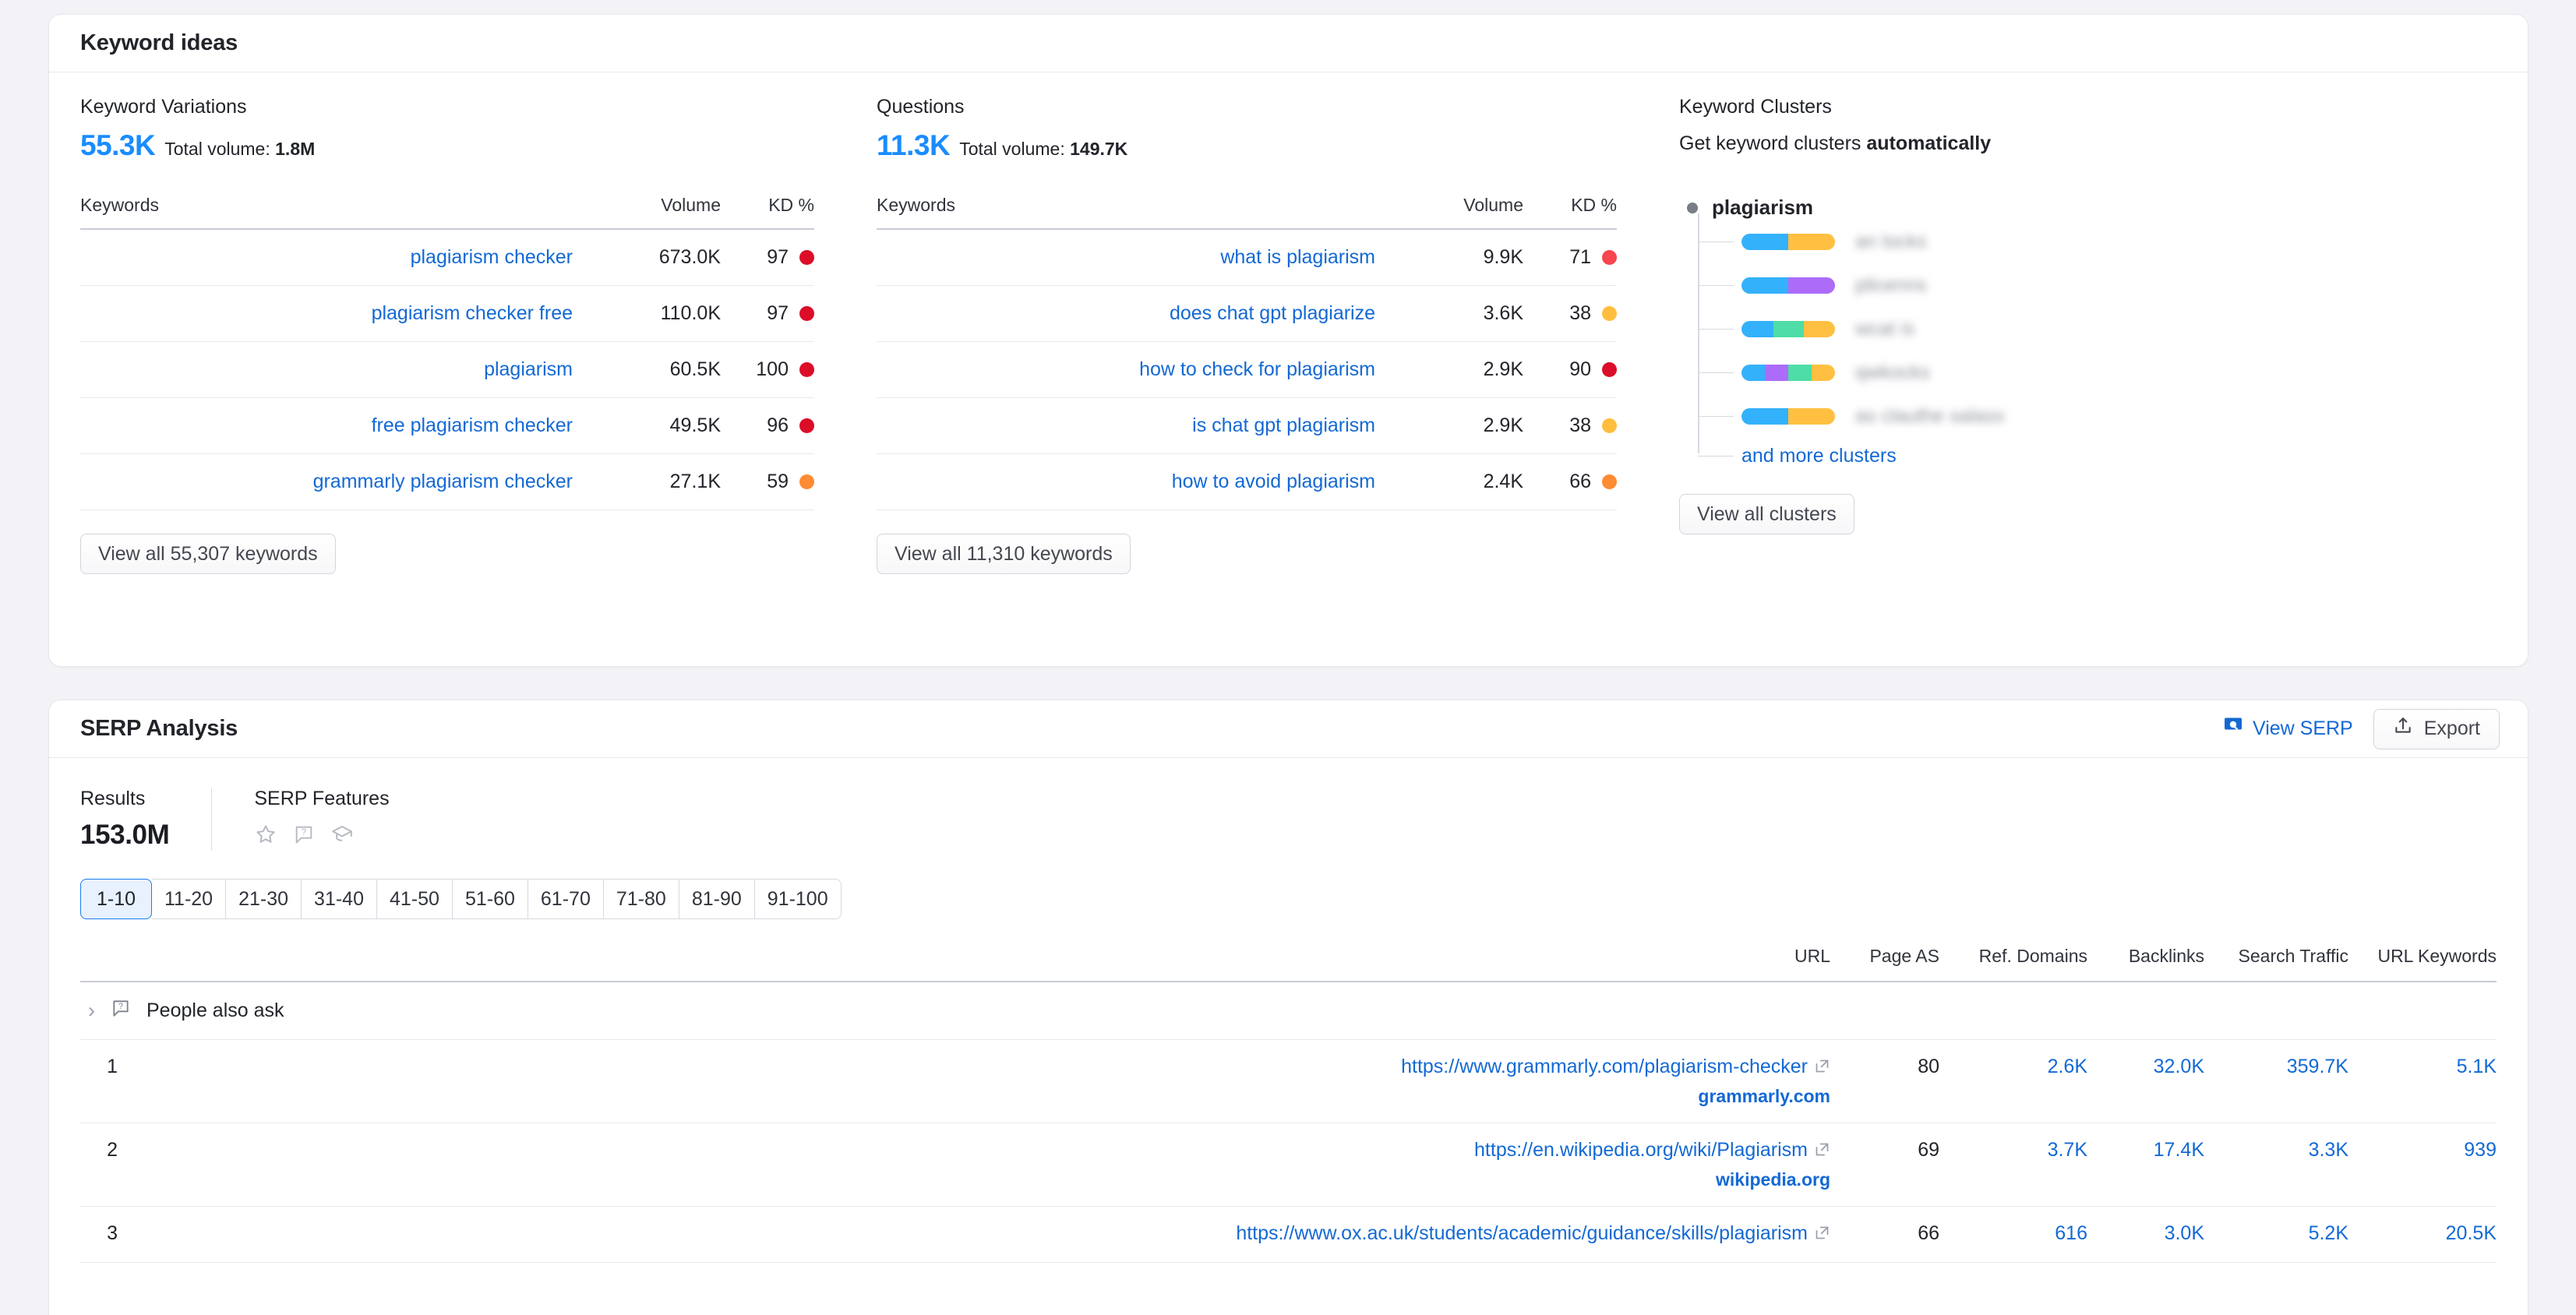 The width and height of the screenshot is (2576, 1315). I want to click on pagination-item-81-90: 81-90, so click(717, 899).